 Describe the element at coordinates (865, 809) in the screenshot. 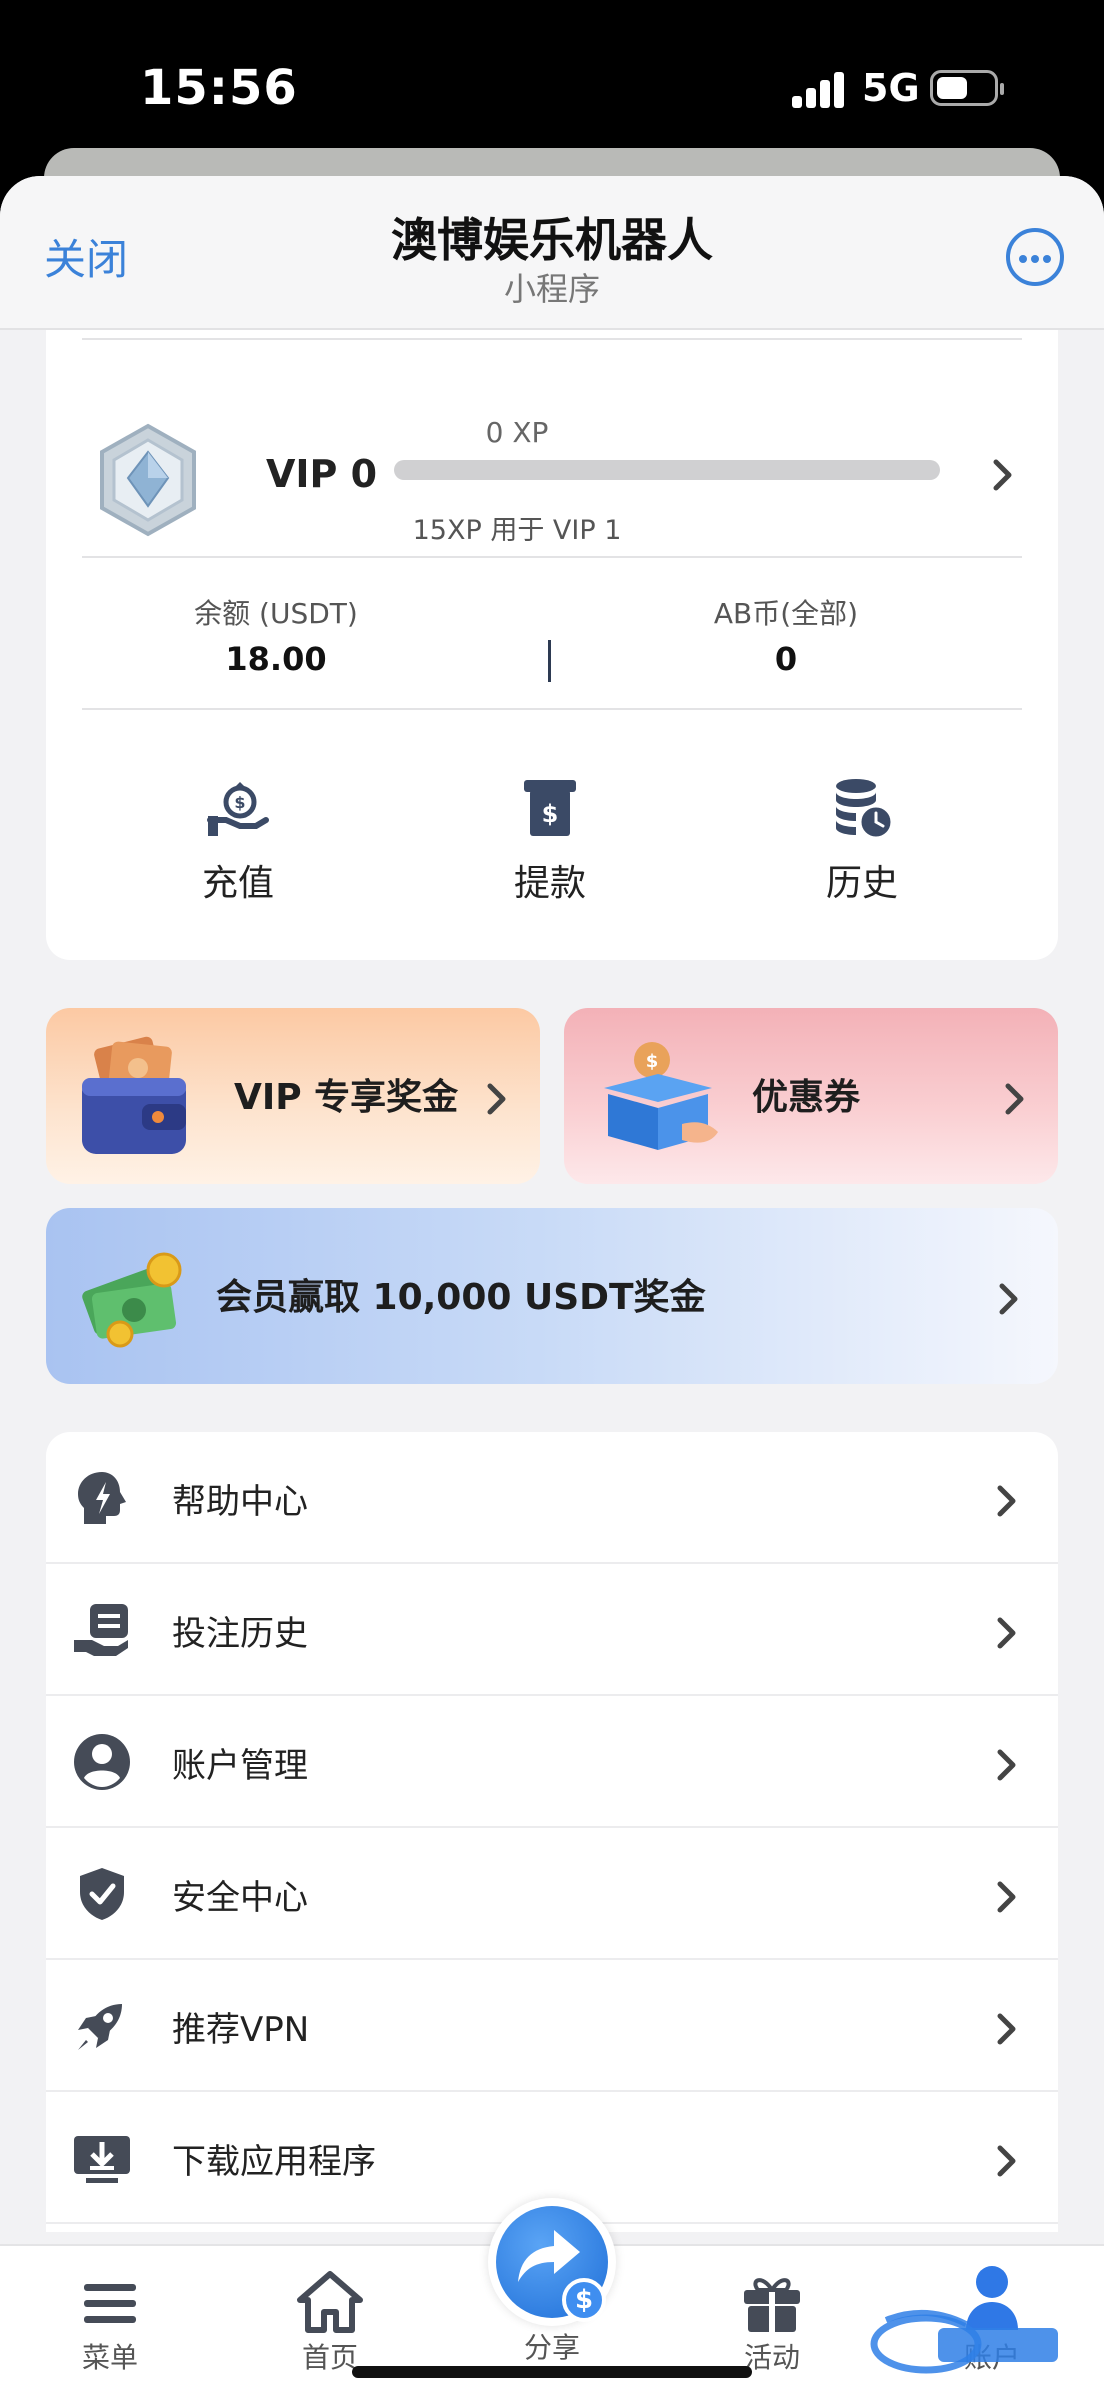

I see `coins-clock-icon` at that location.